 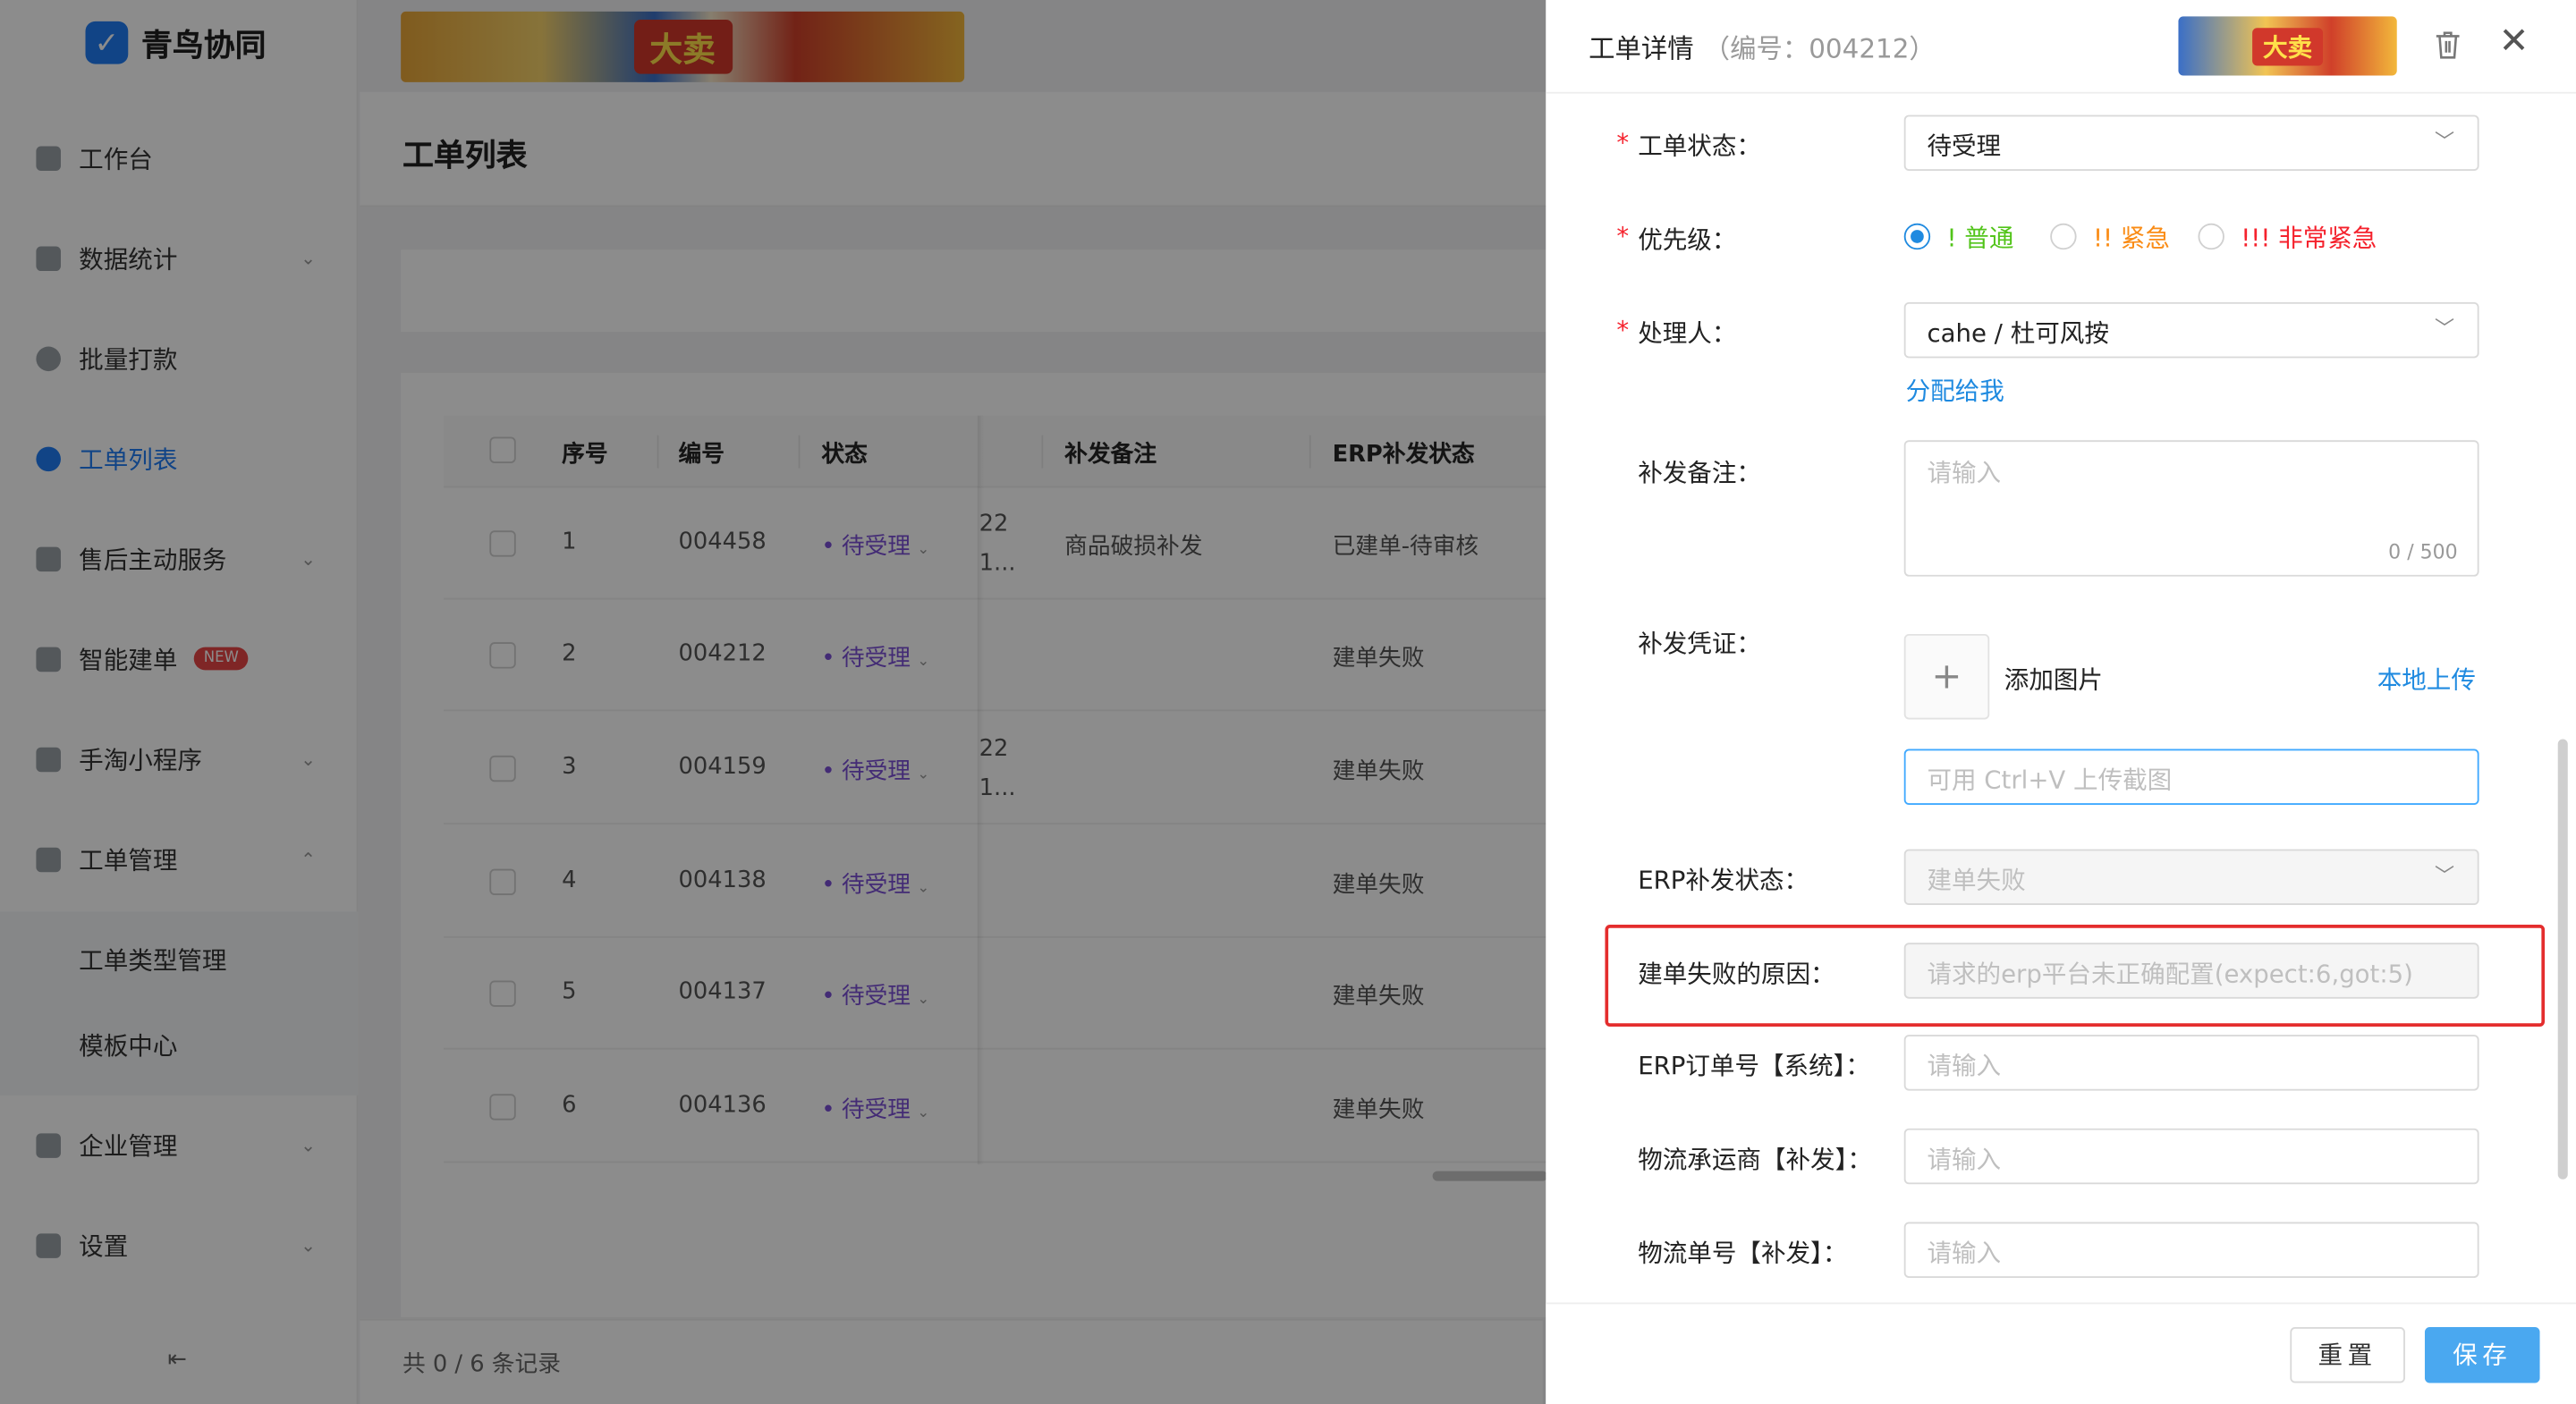 I want to click on drawer-footer, so click(x=2061, y=1353).